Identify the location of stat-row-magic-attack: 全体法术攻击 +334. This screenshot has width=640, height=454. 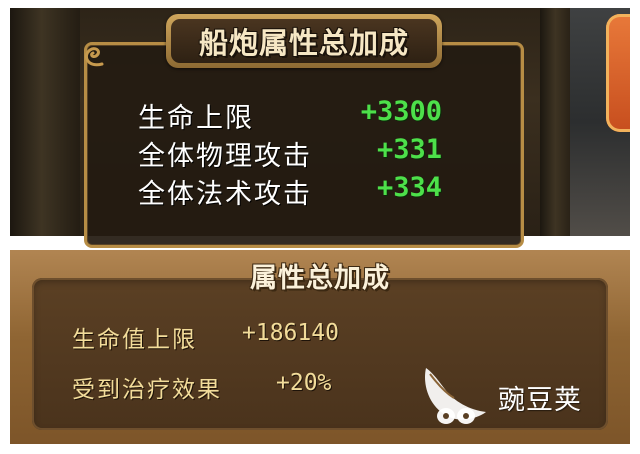
(290, 191).